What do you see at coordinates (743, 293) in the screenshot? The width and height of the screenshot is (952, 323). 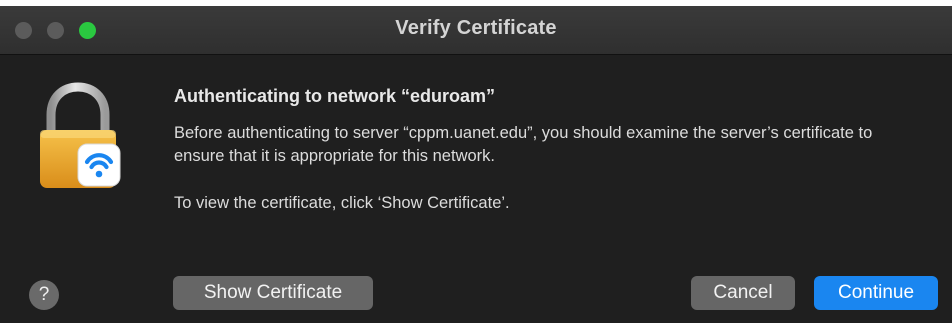 I see `cancel-button: Cancel` at bounding box center [743, 293].